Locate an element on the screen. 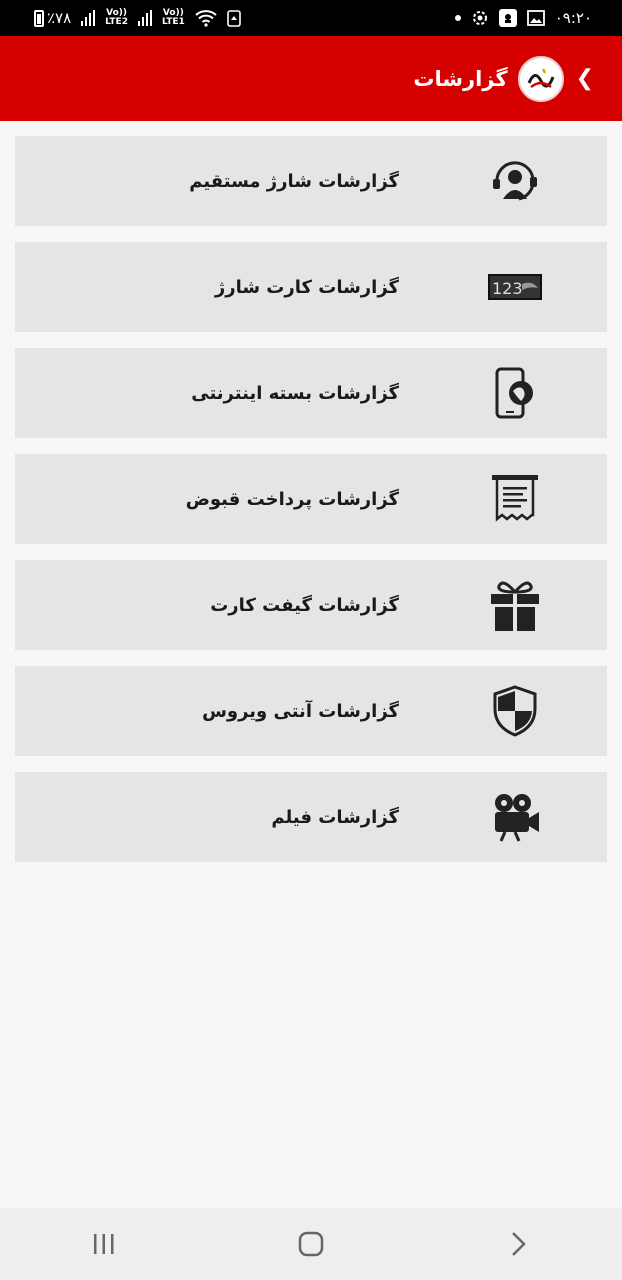 This screenshot has width=622, height=1280. svg-text: 123 is located at coordinates (507, 288).